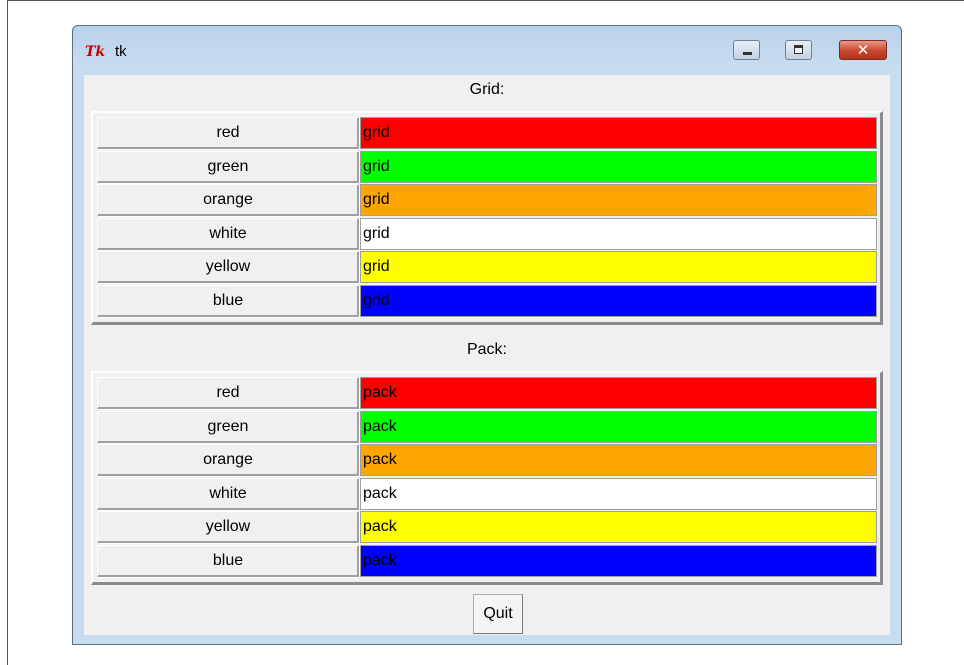  What do you see at coordinates (228, 167) in the screenshot?
I see `grid-row-name: green` at bounding box center [228, 167].